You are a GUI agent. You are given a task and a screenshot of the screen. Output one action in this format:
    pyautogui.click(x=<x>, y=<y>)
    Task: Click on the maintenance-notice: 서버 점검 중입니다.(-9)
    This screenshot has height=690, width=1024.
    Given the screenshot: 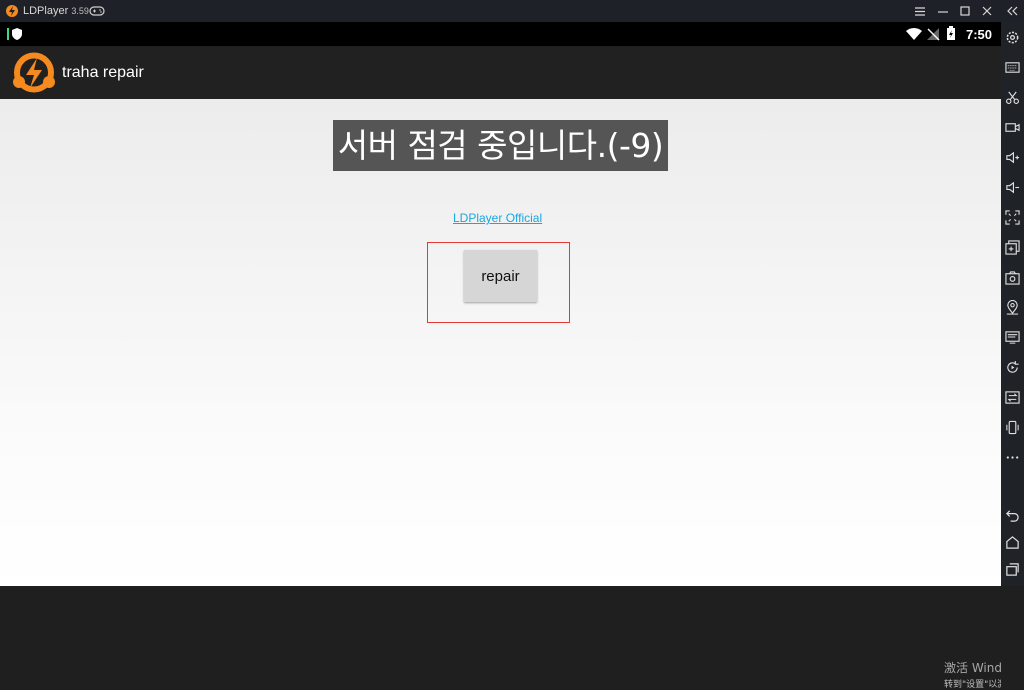 What is the action you would take?
    pyautogui.click(x=500, y=145)
    